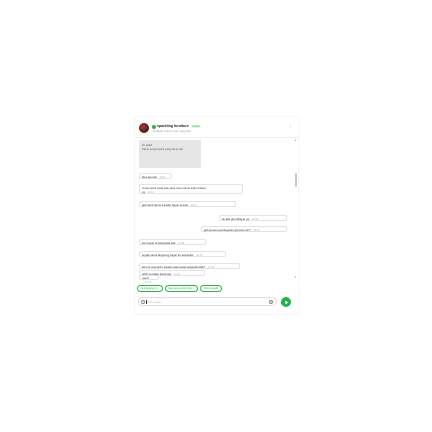 The height and width of the screenshot is (432, 432). Describe the element at coordinates (207, 301) in the screenshot. I see `message-input: Tulis pesan... +` at that location.